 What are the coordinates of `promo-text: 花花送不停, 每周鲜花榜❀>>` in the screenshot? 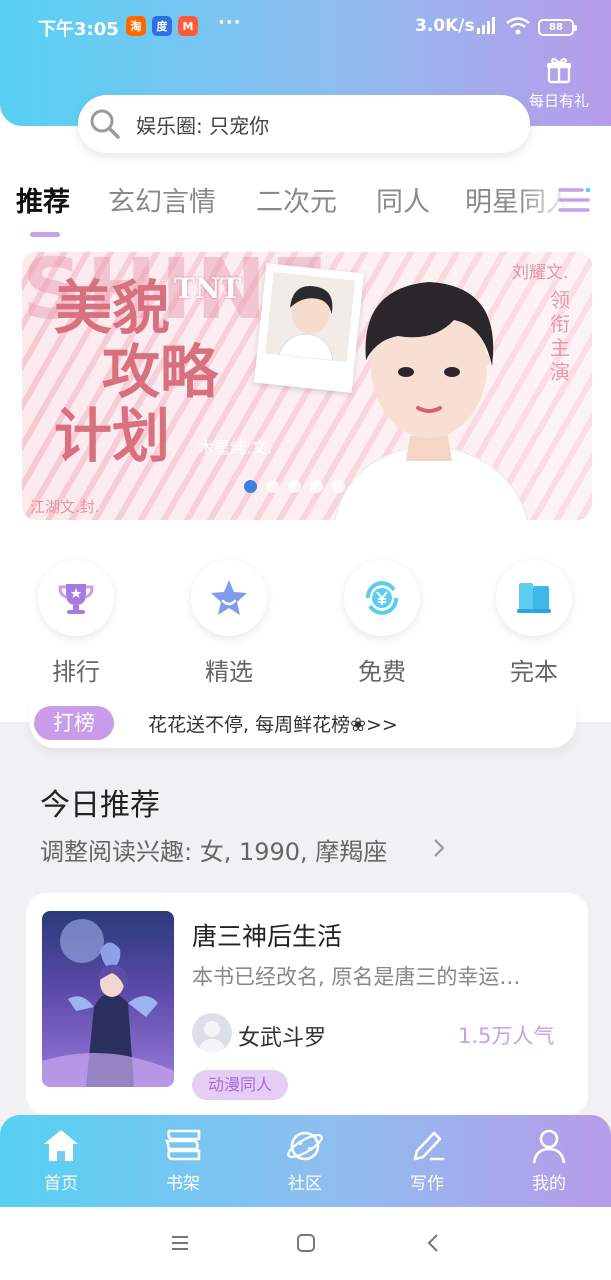 It's located at (273, 725).